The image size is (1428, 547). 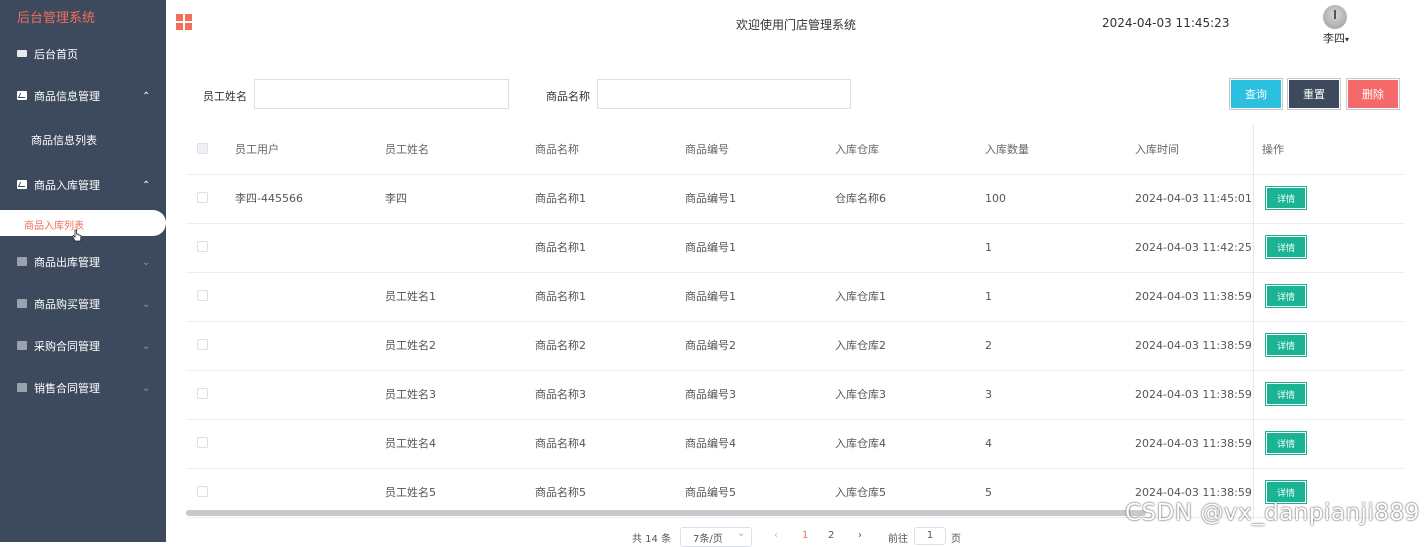 What do you see at coordinates (860, 198) in the screenshot?
I see `cell-warehouse: 仓库名称6` at bounding box center [860, 198].